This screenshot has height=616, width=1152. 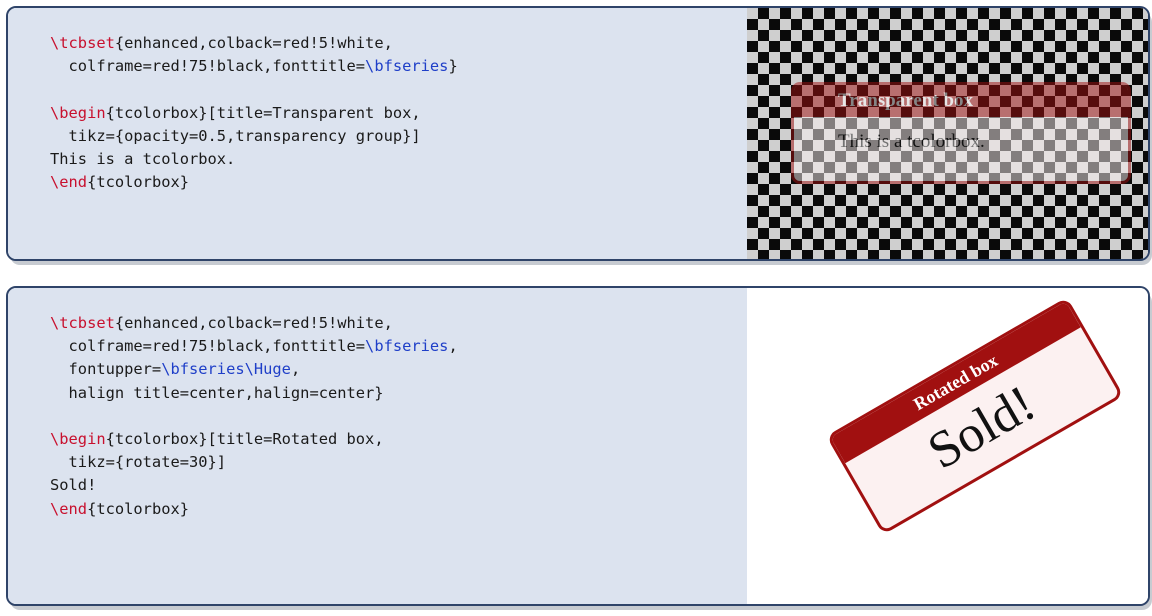 What do you see at coordinates (244, 438) in the screenshot?
I see `code-text: {tcolorbox}[title=Rotated box,` at bounding box center [244, 438].